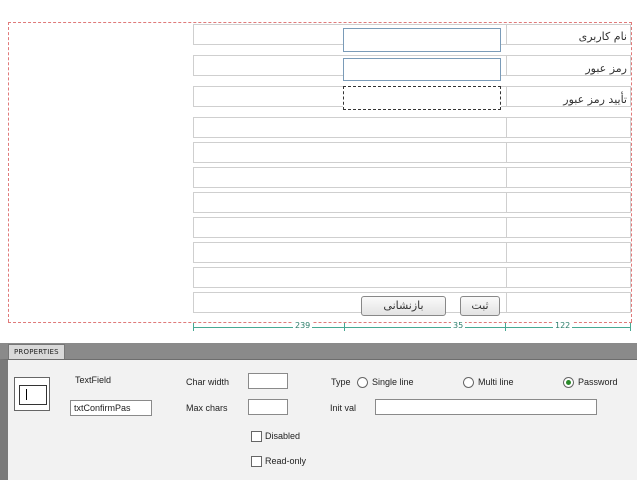 The height and width of the screenshot is (480, 637). Describe the element at coordinates (496, 382) in the screenshot. I see `multi-line-label: Multi line` at that location.